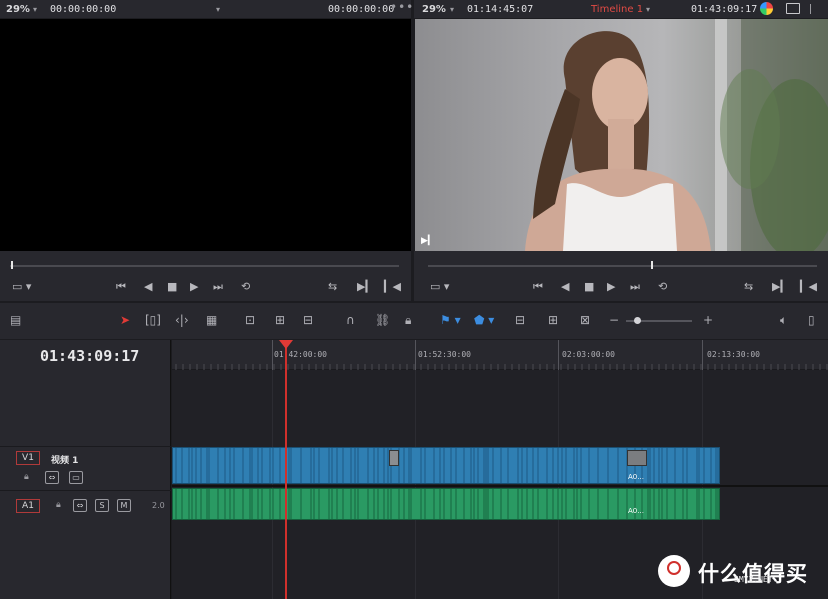  What do you see at coordinates (12, 265) in the screenshot?
I see `source-scrub-handle` at bounding box center [12, 265].